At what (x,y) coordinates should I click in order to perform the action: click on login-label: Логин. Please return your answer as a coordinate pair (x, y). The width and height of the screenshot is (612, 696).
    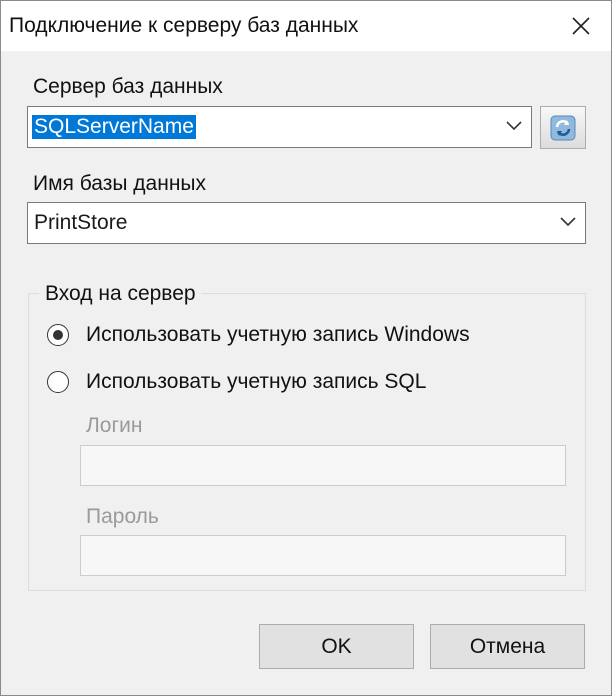
    Looking at the image, I should click on (114, 425).